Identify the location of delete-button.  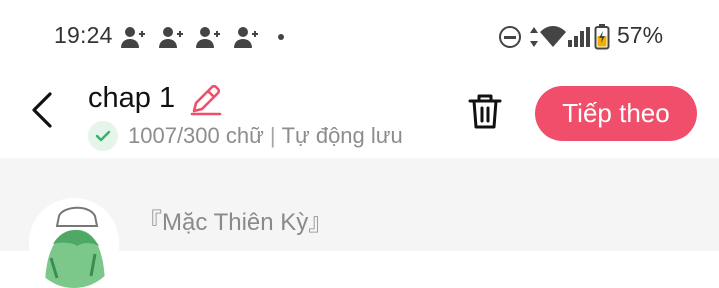
(485, 112).